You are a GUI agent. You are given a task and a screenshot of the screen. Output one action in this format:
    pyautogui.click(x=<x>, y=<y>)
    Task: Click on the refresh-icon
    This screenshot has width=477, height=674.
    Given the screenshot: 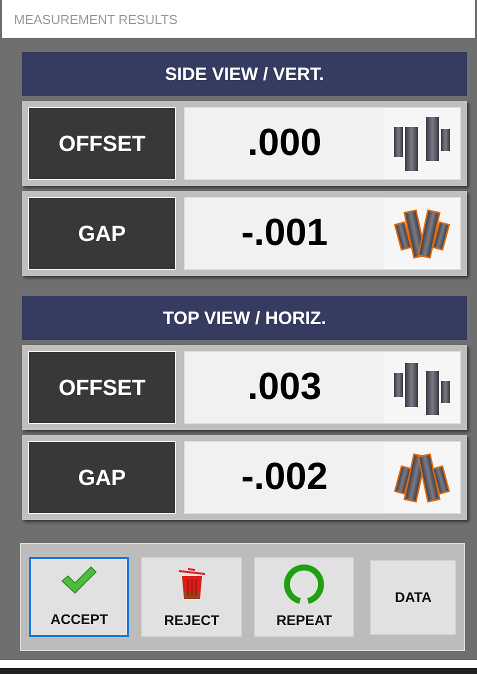 What is the action you would take?
    pyautogui.click(x=304, y=584)
    